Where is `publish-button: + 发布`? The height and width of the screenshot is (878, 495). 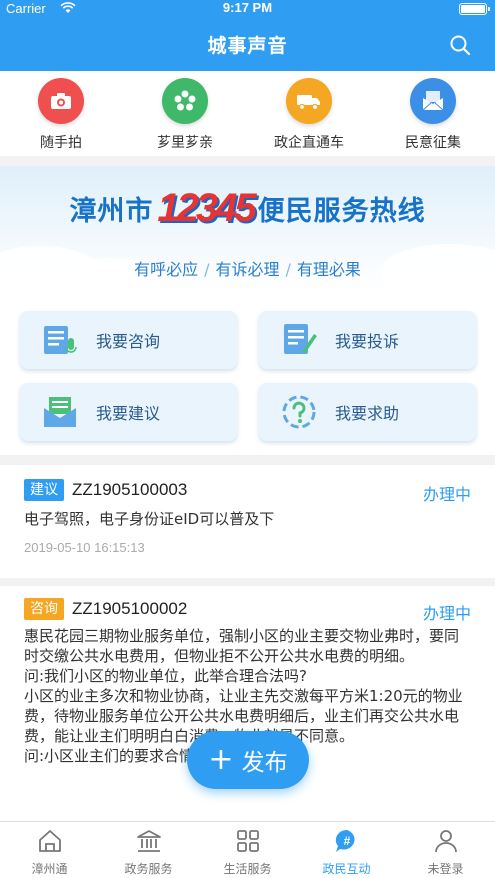
publish-button: + 发布 is located at coordinates (248, 760).